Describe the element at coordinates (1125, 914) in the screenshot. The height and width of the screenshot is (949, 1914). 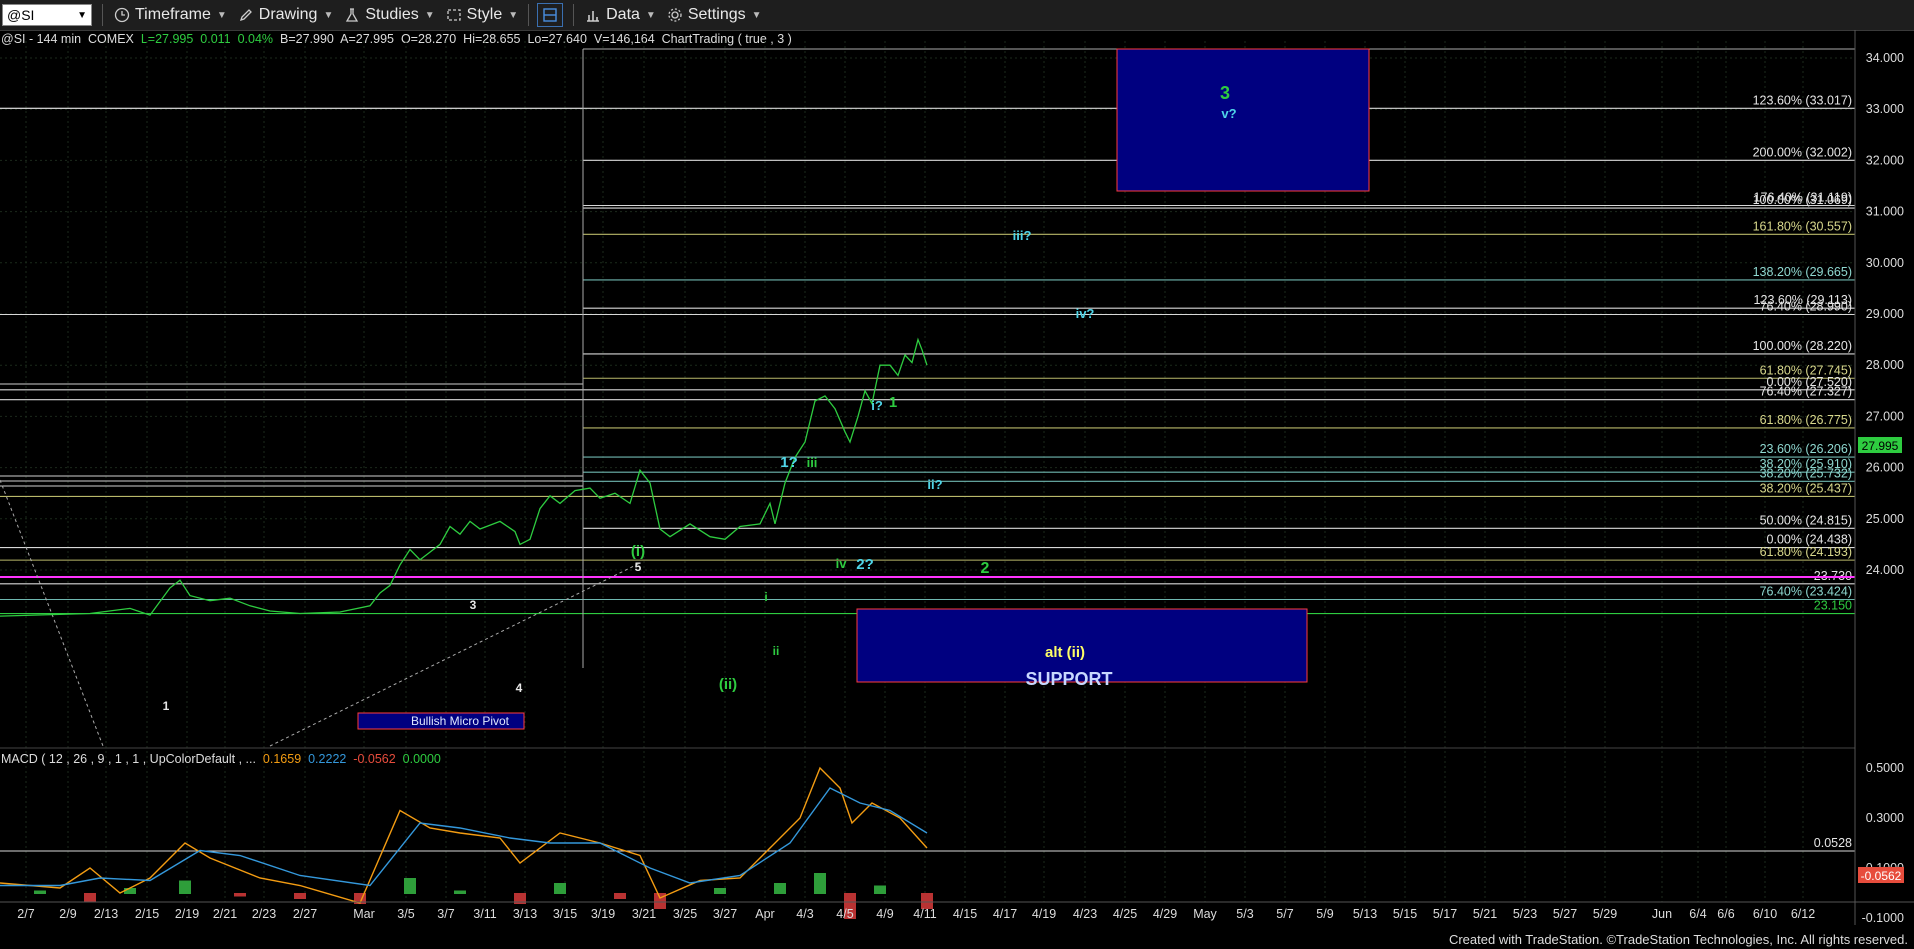
I see `x-tick-label: 4/25` at that location.